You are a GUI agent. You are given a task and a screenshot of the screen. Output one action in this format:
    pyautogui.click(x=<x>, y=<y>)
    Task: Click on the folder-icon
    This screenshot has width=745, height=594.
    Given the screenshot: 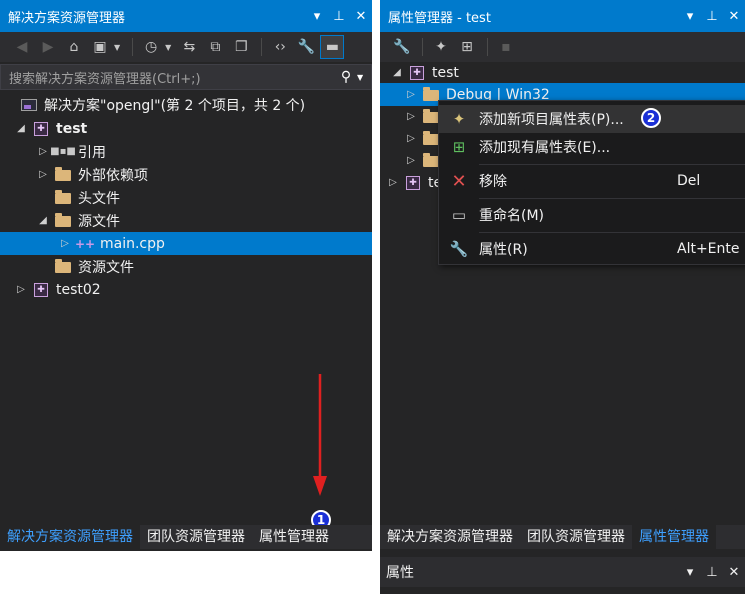 What is the action you would take?
    pyautogui.click(x=63, y=267)
    